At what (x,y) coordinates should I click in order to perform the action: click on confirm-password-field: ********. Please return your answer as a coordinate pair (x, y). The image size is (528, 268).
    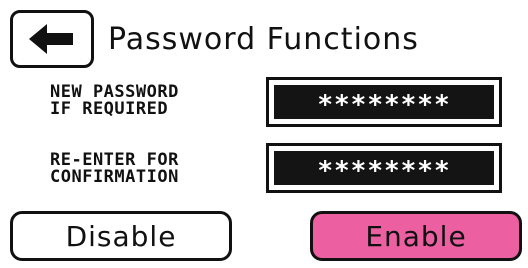
    Looking at the image, I should click on (384, 168).